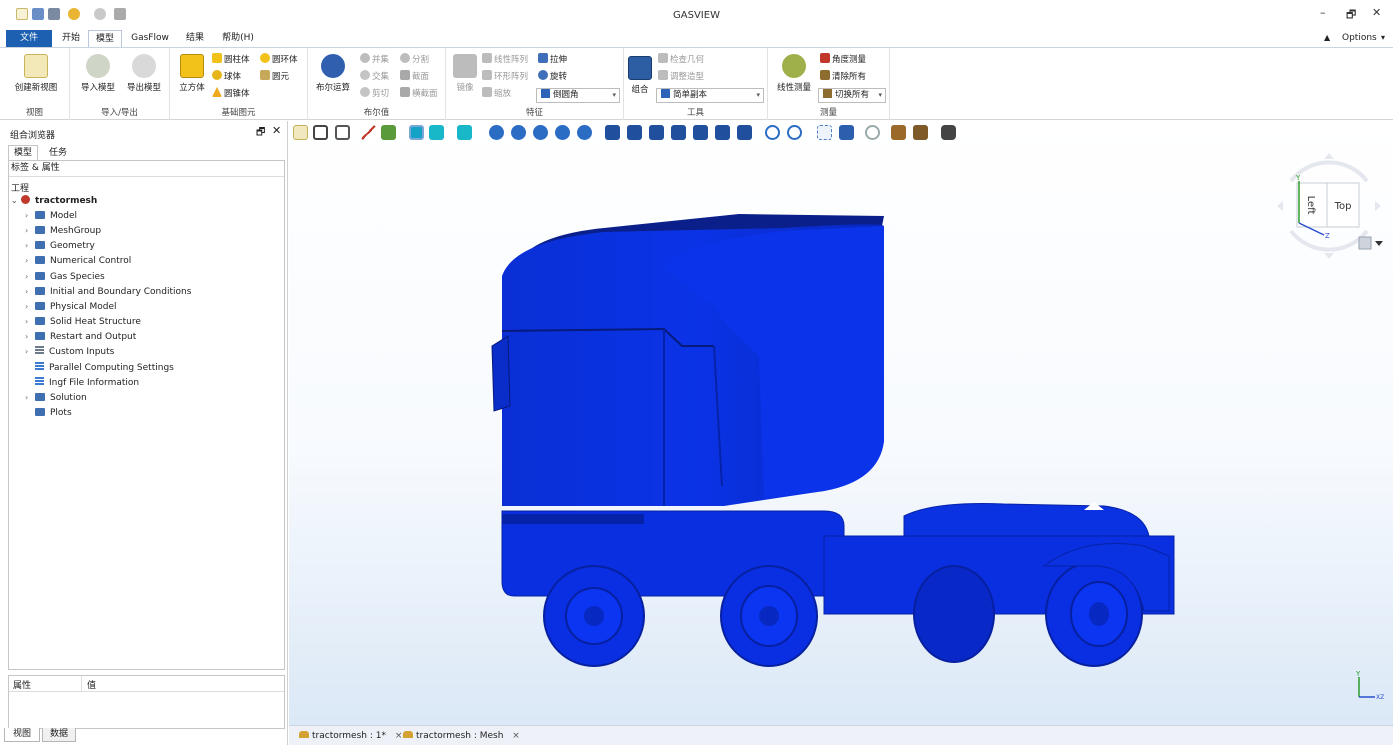 The width and height of the screenshot is (1393, 745). Describe the element at coordinates (496, 94) in the screenshot. I see `scale-button: 缩放` at that location.